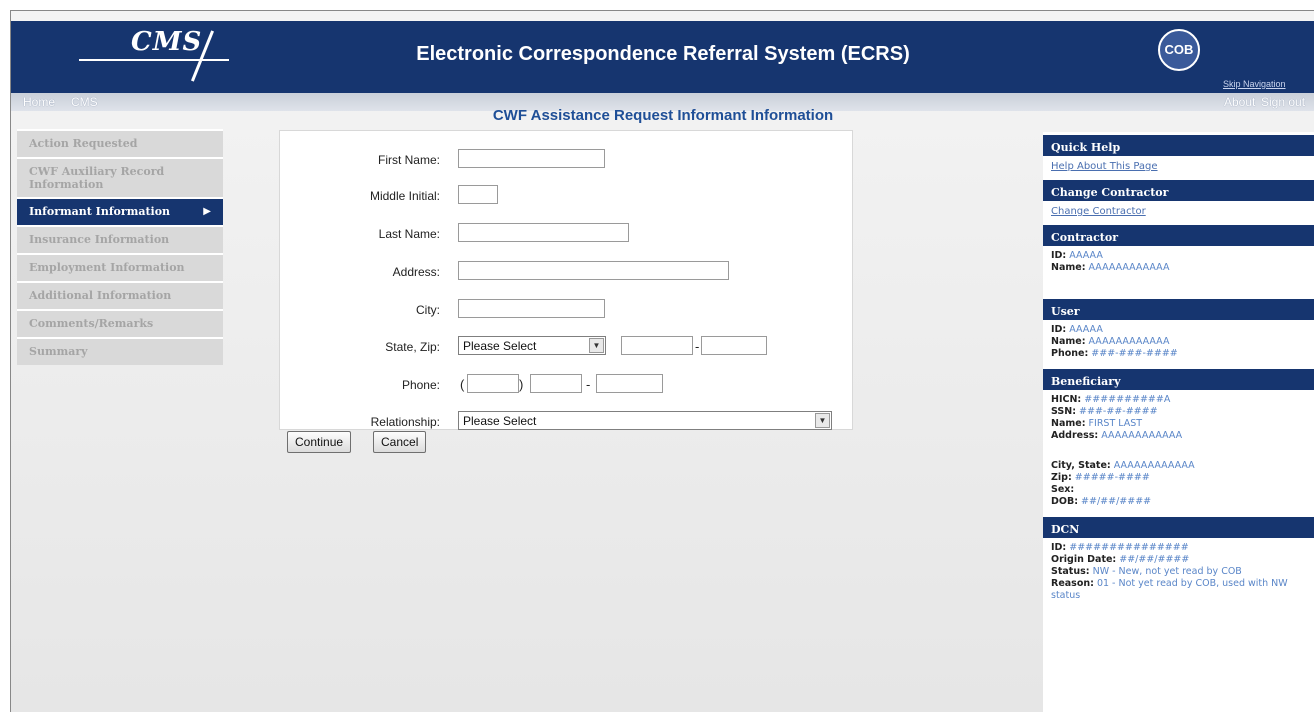 This screenshot has height=712, width=1314. What do you see at coordinates (500, 421) in the screenshot?
I see `relationship-select-value: Please Select` at bounding box center [500, 421].